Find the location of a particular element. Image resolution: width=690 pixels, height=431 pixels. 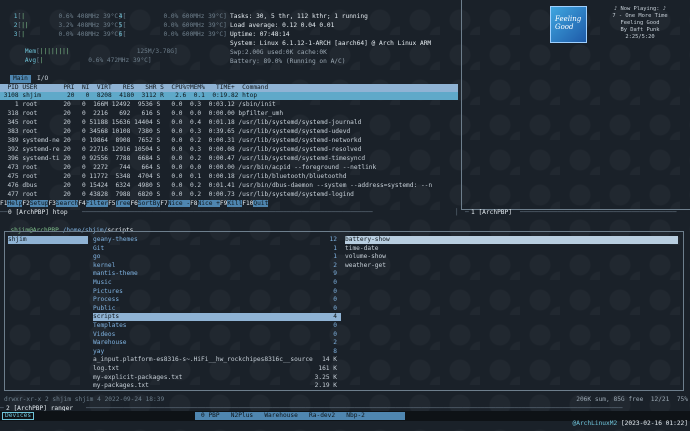

file-name: mantis-theme is located at coordinates (115, 274).